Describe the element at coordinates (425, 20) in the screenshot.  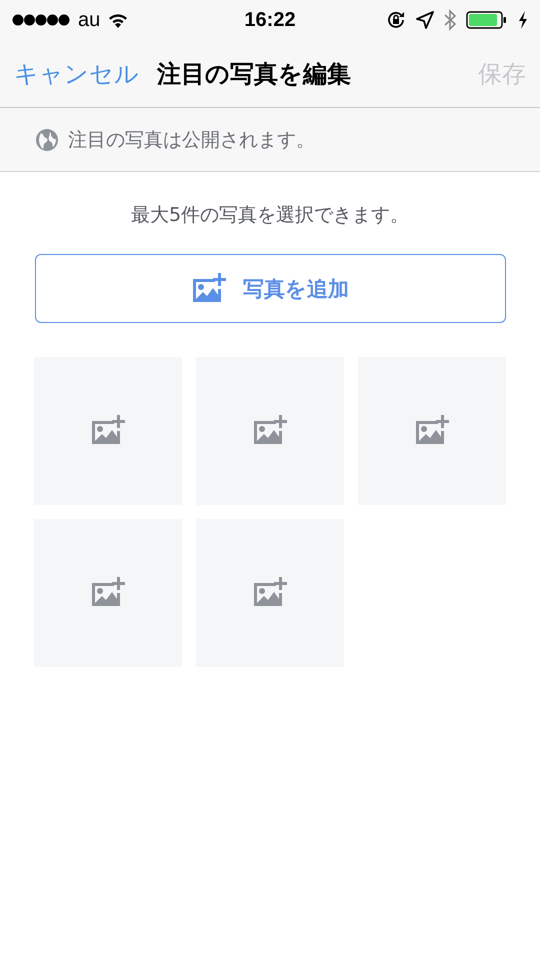
I see `location-icon` at that location.